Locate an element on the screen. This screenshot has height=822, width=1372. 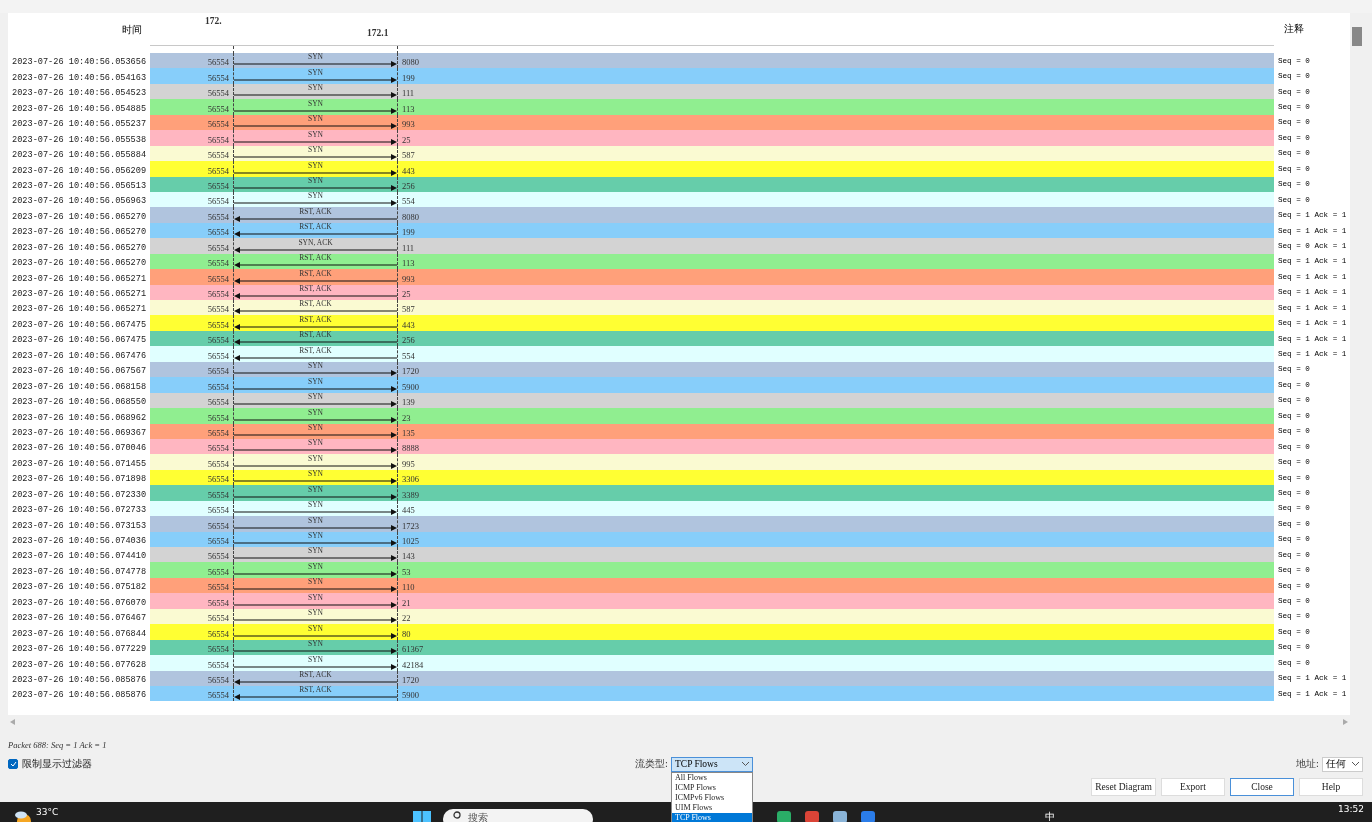
weather-text: 33°C is located at coordinates (47, 812).